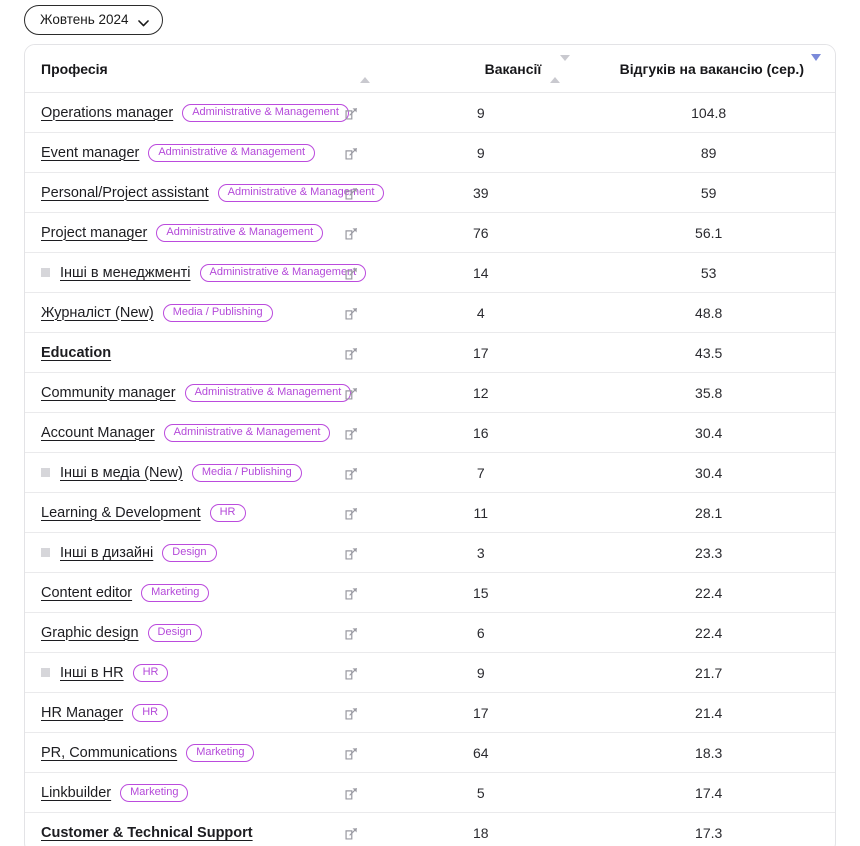  Describe the element at coordinates (183, 312) in the screenshot. I see `profession-wrapper: Журналіст (New) Media / Publishing` at that location.